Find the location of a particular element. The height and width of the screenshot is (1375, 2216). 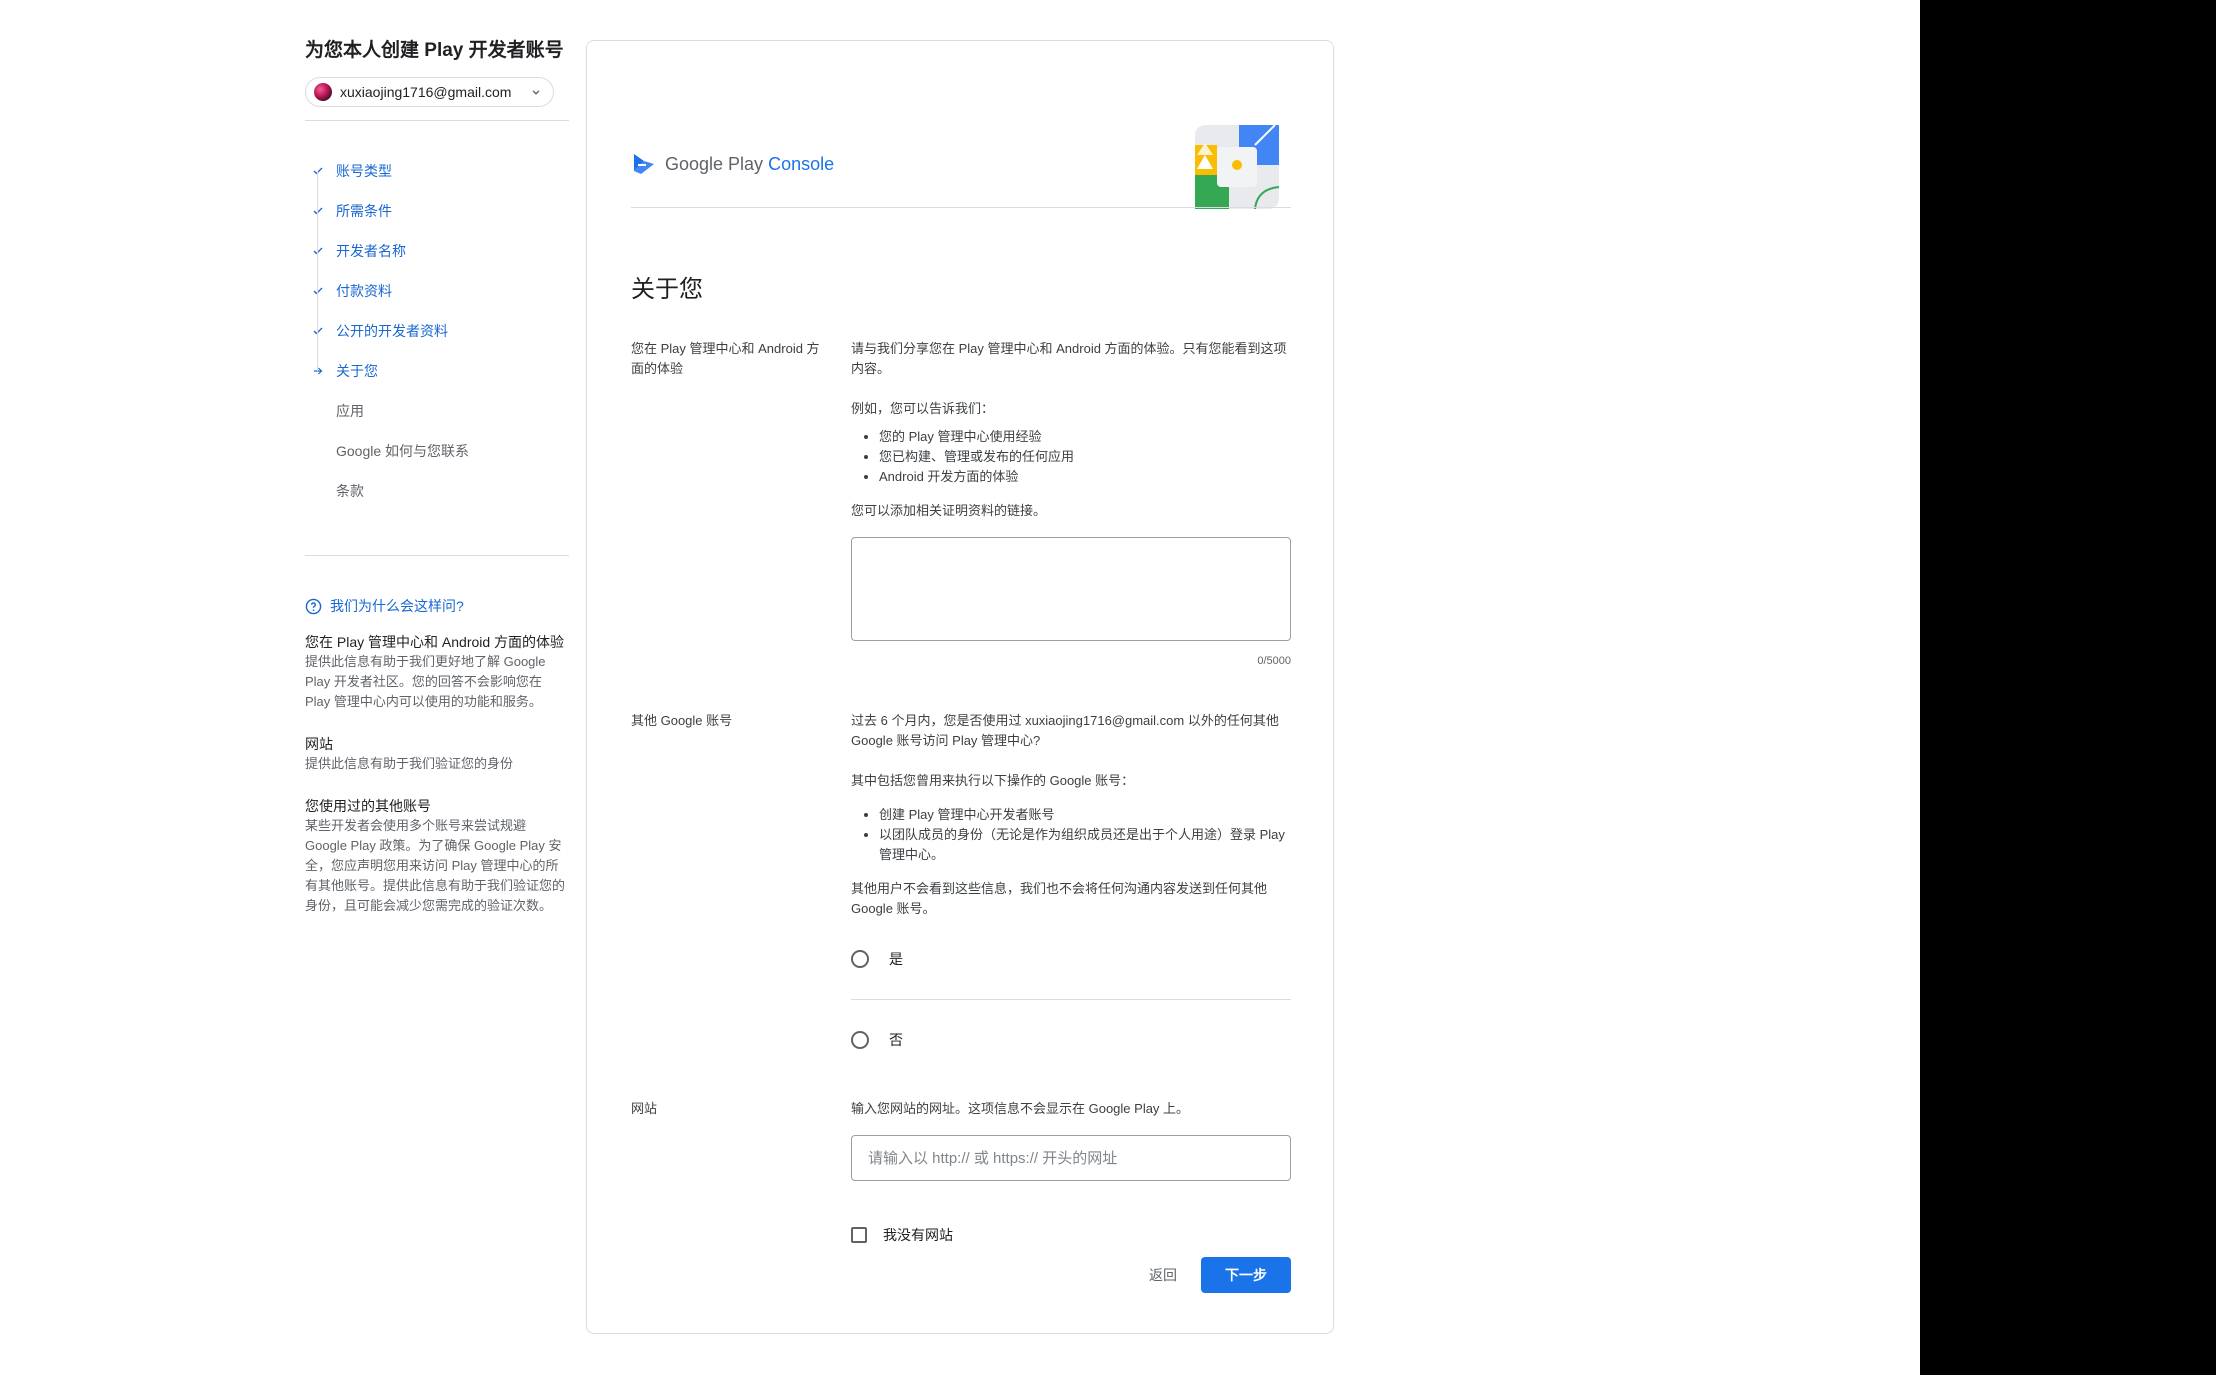

step-label: 所需条件 is located at coordinates (364, 211).